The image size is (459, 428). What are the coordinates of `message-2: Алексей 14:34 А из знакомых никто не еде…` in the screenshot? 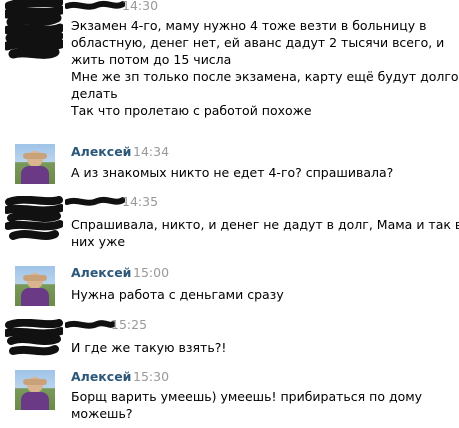 It's located at (229, 165).